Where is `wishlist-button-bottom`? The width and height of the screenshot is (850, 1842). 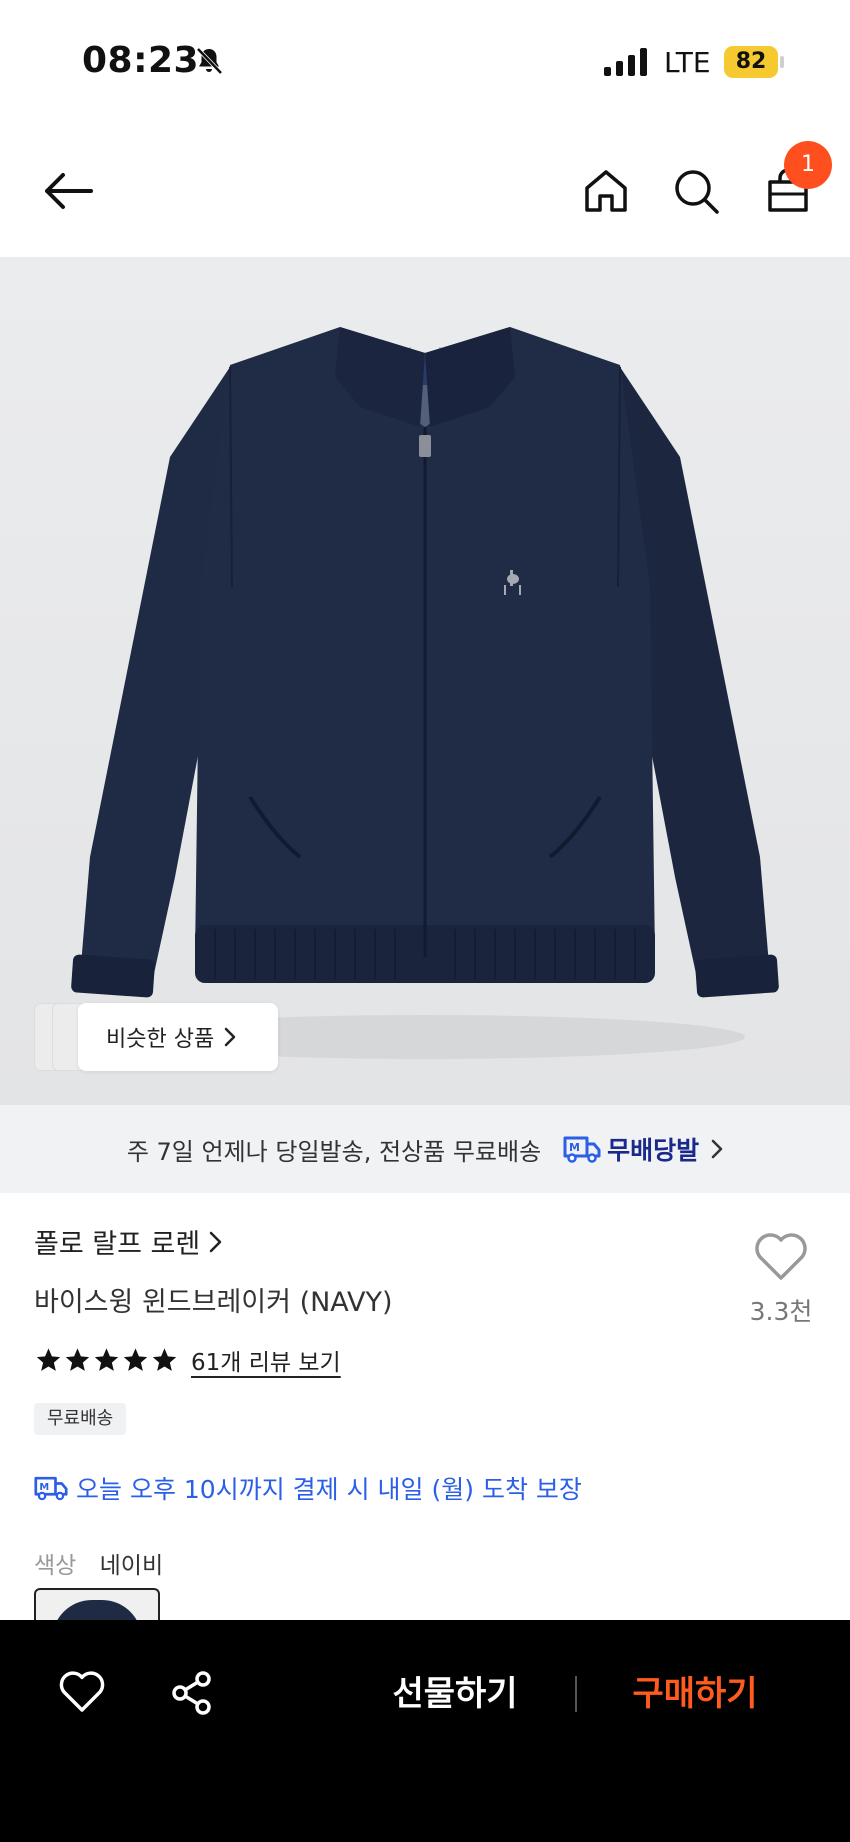
wishlist-button-bottom is located at coordinates (82, 1694).